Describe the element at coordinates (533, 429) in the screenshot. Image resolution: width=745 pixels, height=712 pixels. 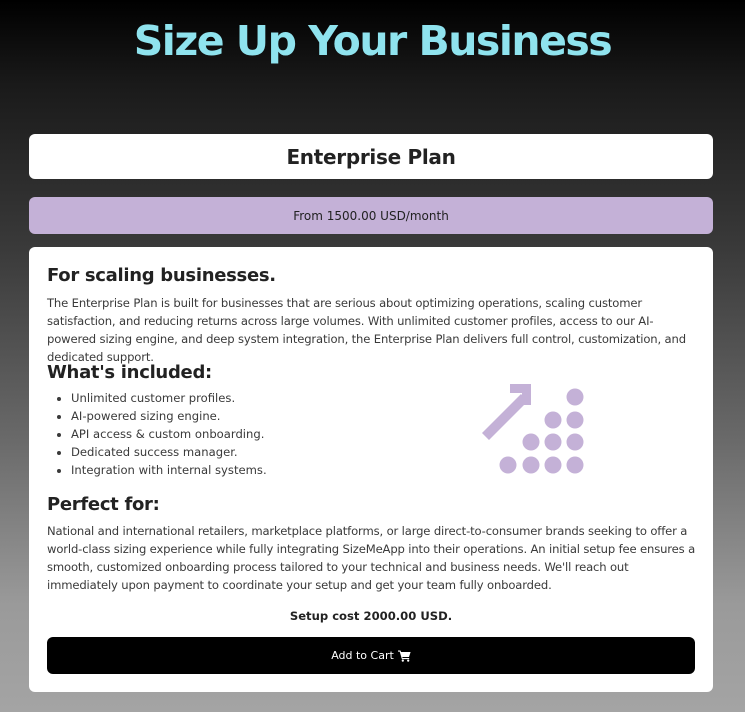
I see `growth-arrow-dots-icon` at that location.